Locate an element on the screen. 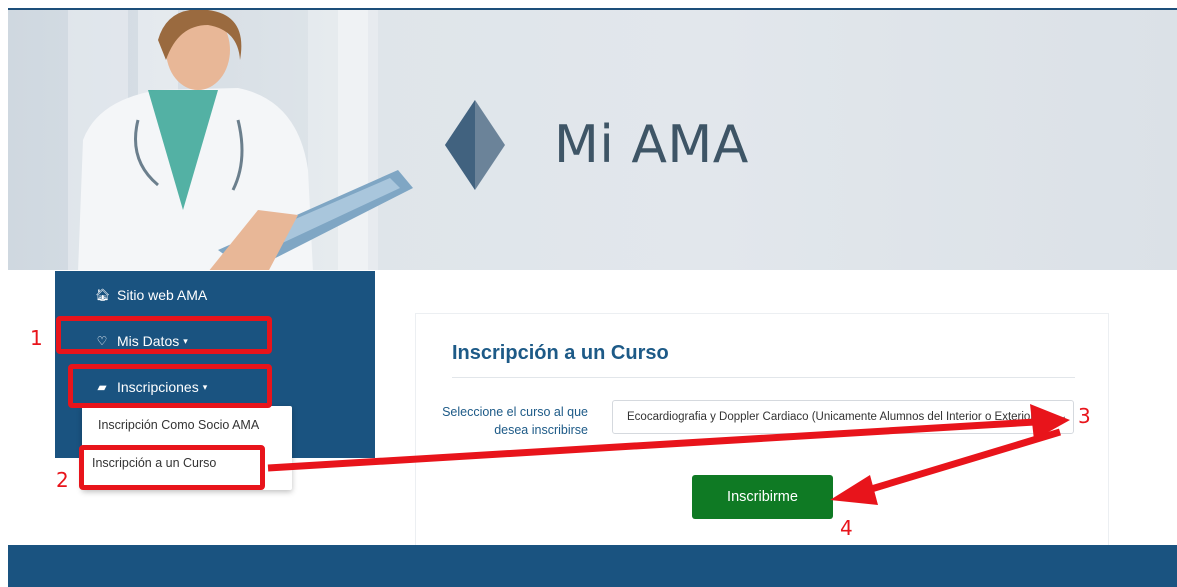 This screenshot has width=1177, height=587. brand-title: Mi AMA is located at coordinates (651, 145).